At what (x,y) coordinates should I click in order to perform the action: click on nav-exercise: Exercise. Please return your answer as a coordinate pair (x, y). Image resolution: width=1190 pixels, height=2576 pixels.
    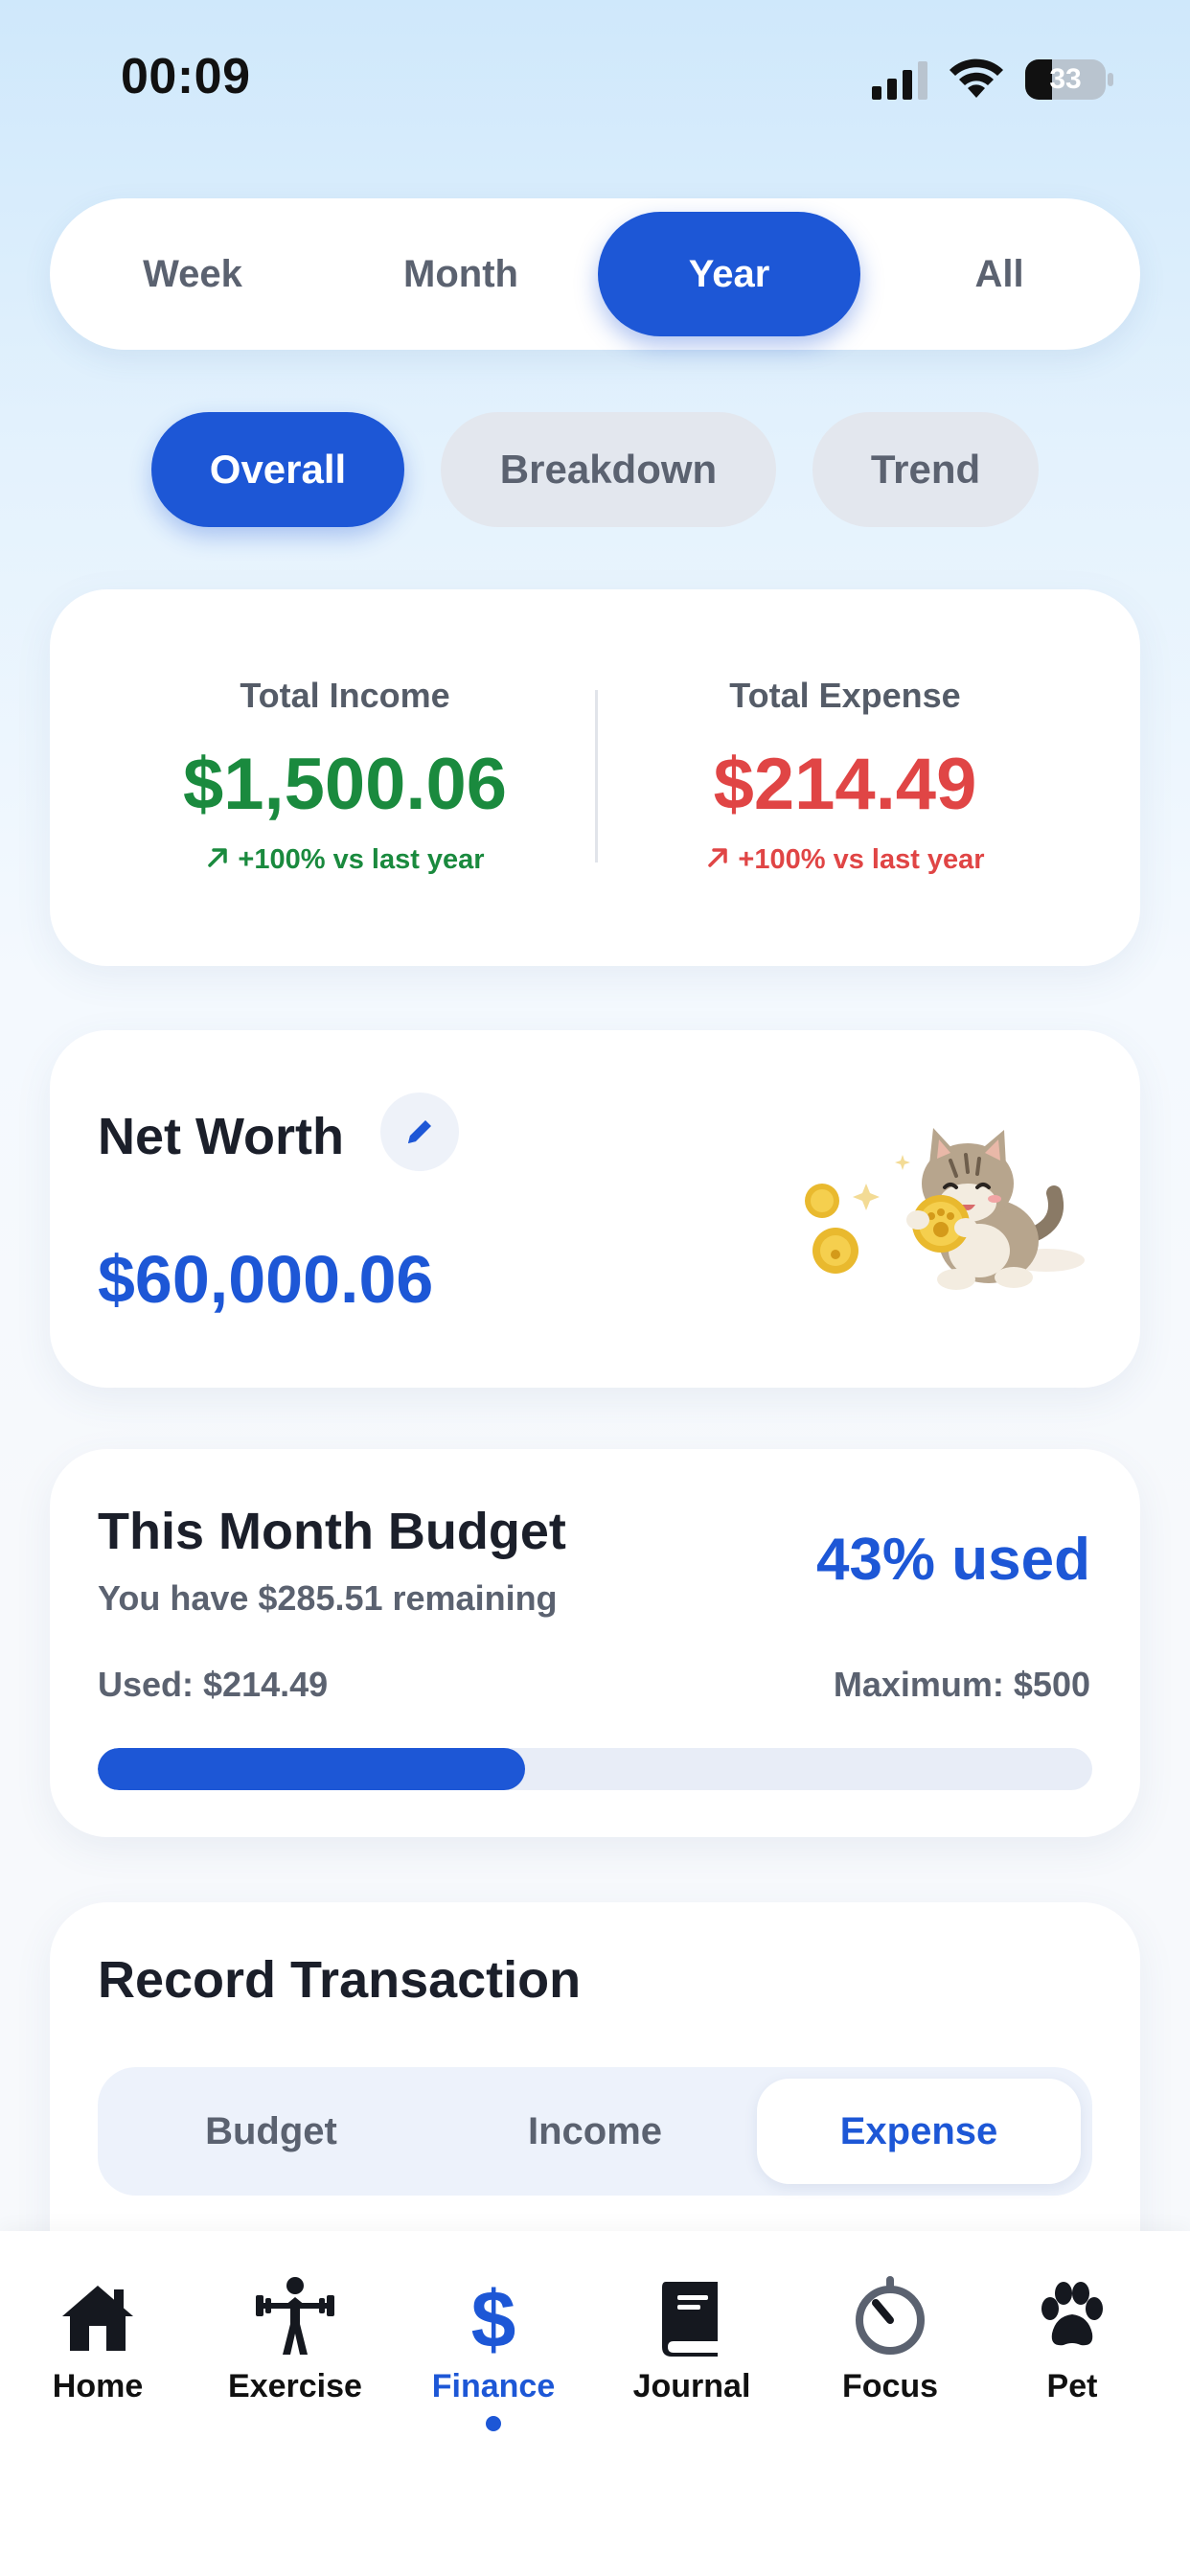
    Looking at the image, I should click on (295, 2370).